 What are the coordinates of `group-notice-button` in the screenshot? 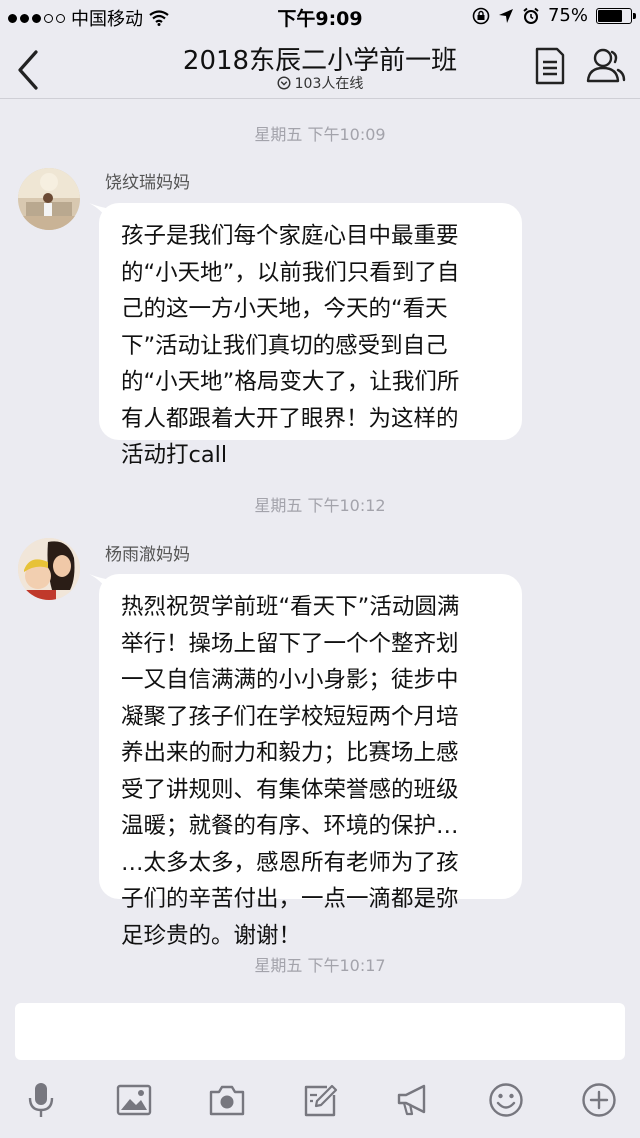 It's located at (550, 66).